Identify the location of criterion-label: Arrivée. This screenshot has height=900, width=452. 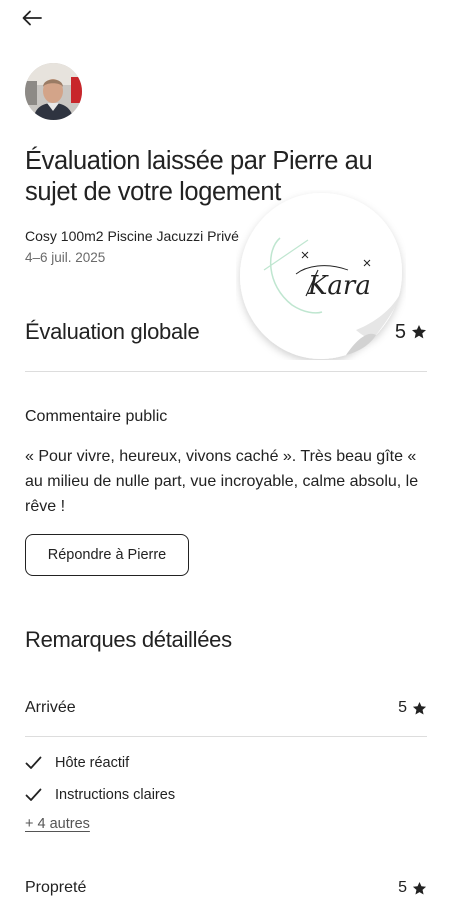
(50, 707).